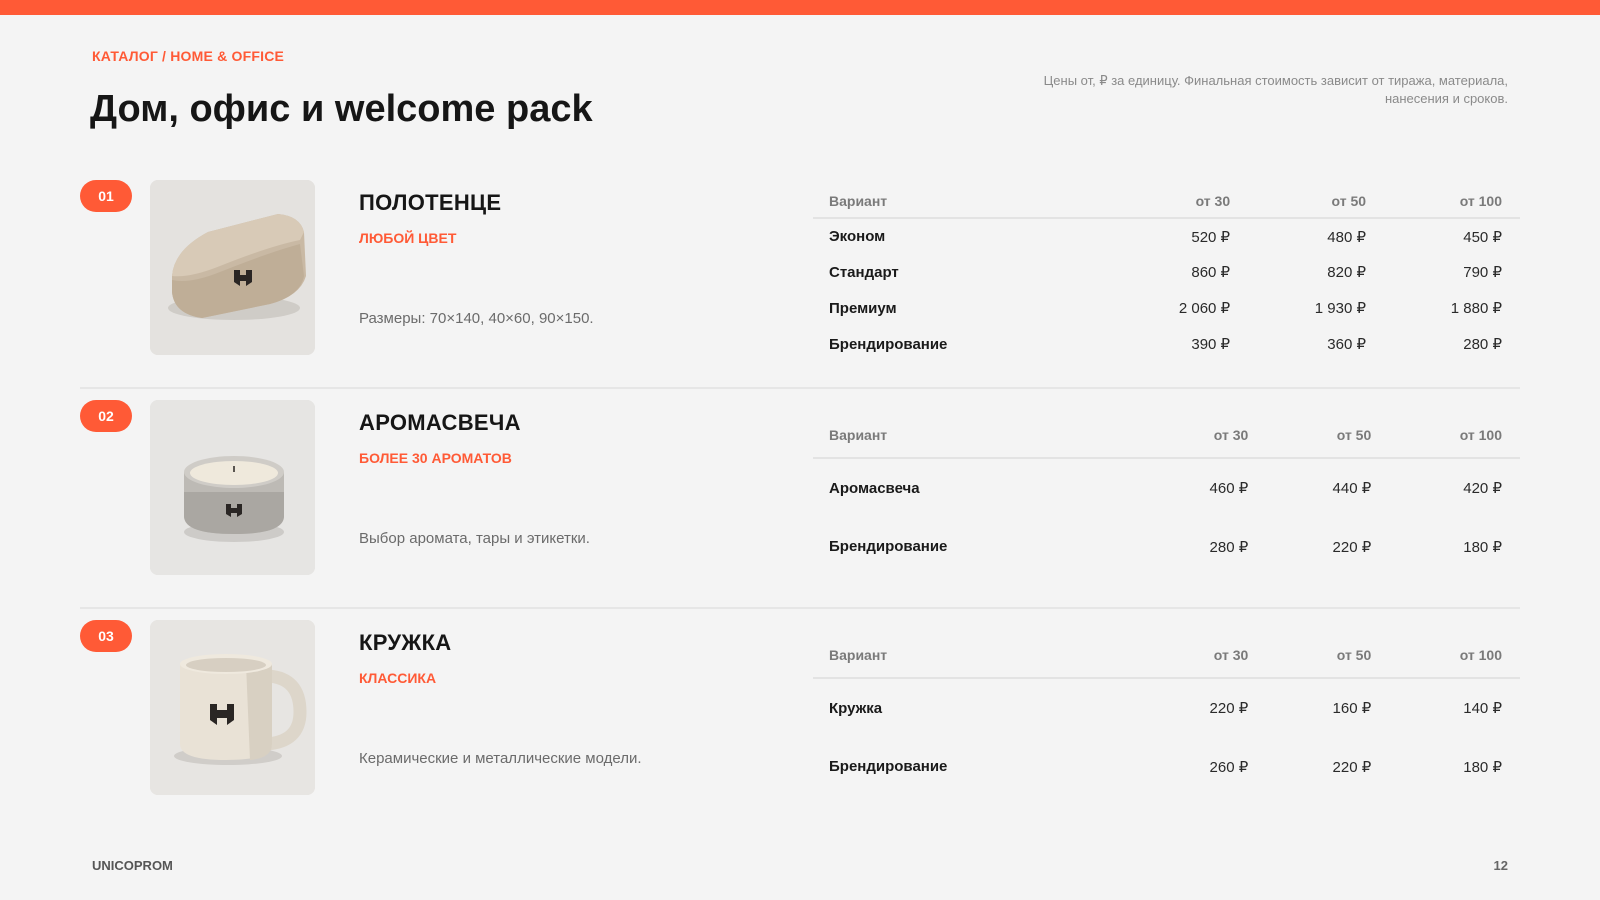 Image resolution: width=1600 pixels, height=900 pixels. What do you see at coordinates (800, 7) in the screenshot?
I see `top-accent-bar` at bounding box center [800, 7].